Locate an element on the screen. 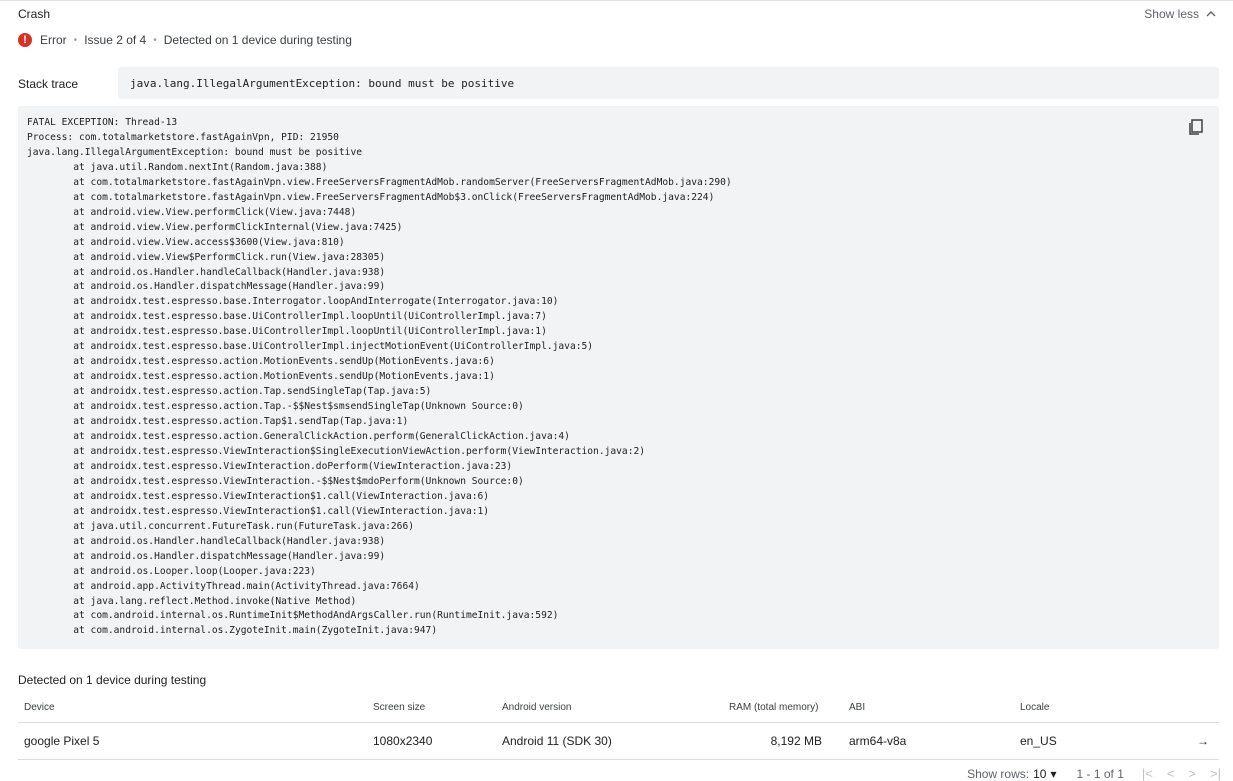  cell-device: google Pixel 5 is located at coordinates (195, 741).